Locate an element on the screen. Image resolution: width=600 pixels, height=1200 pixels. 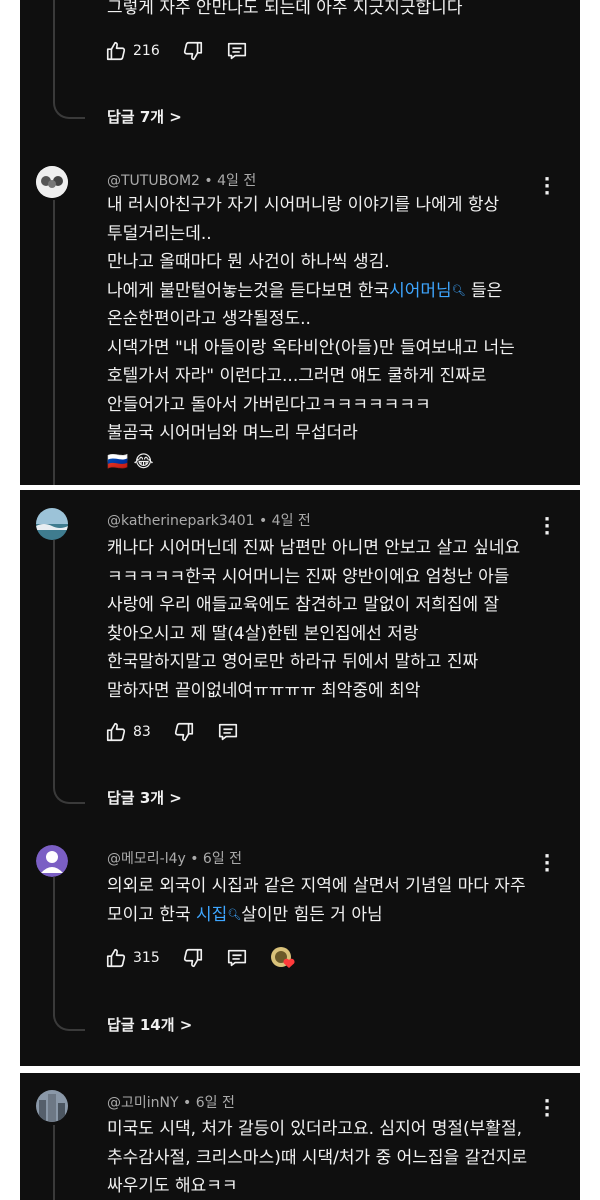
comment-text: 그렇게 자주 안만나도 되는데 아주 지긋지긋합니다 is located at coordinates (285, 9).